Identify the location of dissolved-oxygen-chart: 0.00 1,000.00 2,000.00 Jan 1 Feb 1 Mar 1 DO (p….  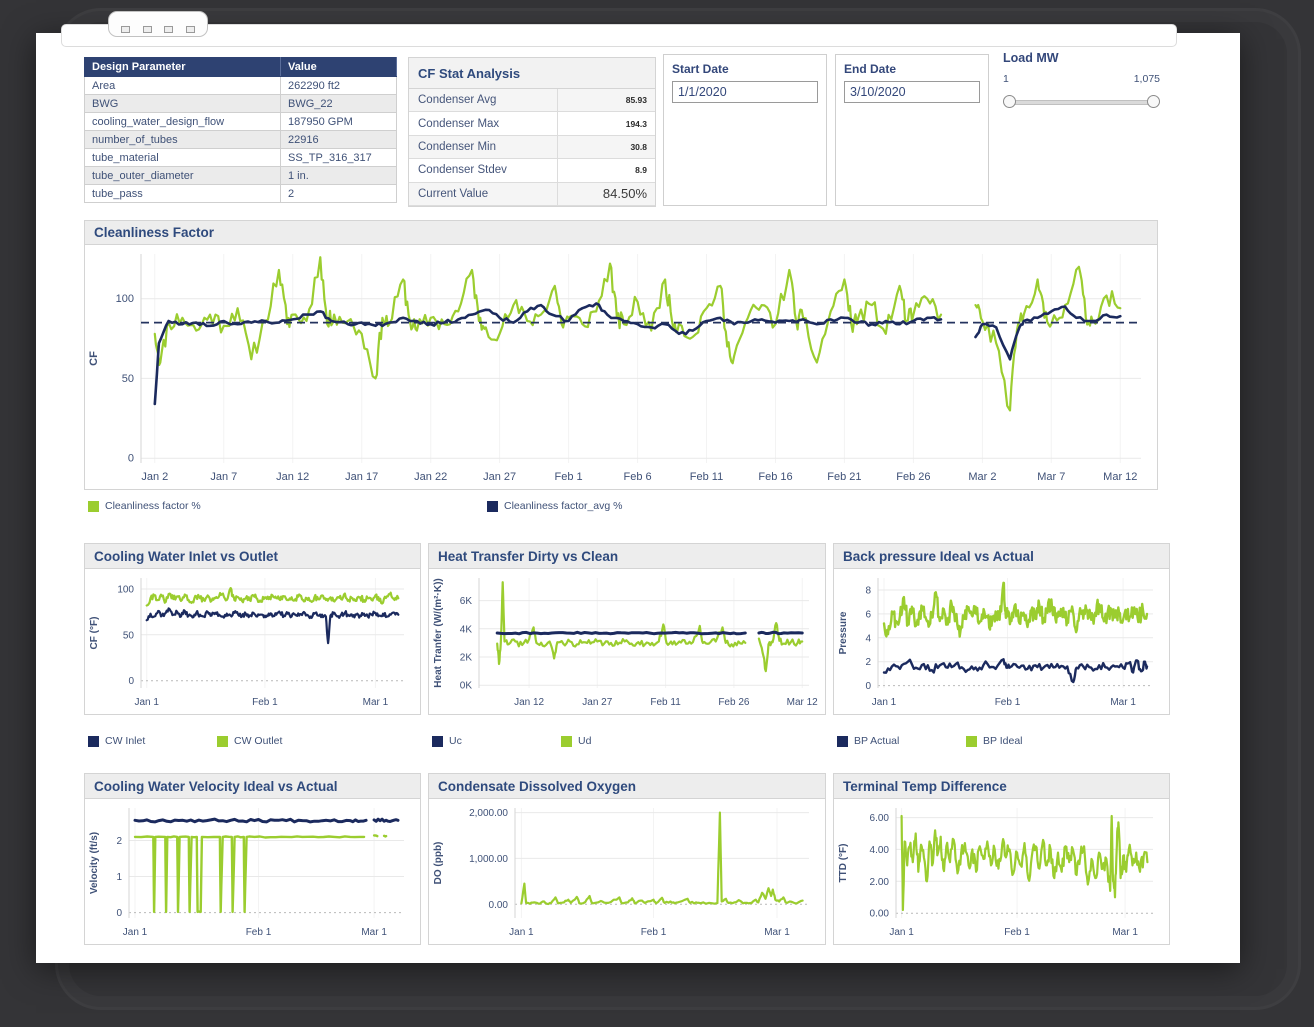
(627, 871).